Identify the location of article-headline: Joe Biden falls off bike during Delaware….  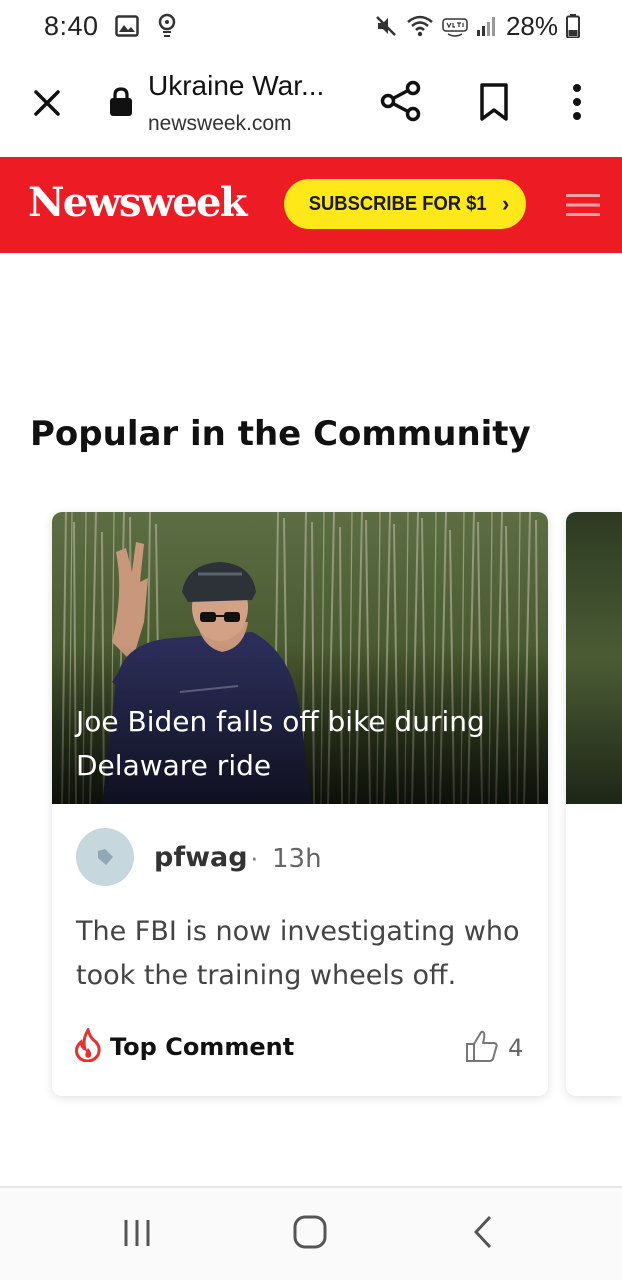
(306, 744).